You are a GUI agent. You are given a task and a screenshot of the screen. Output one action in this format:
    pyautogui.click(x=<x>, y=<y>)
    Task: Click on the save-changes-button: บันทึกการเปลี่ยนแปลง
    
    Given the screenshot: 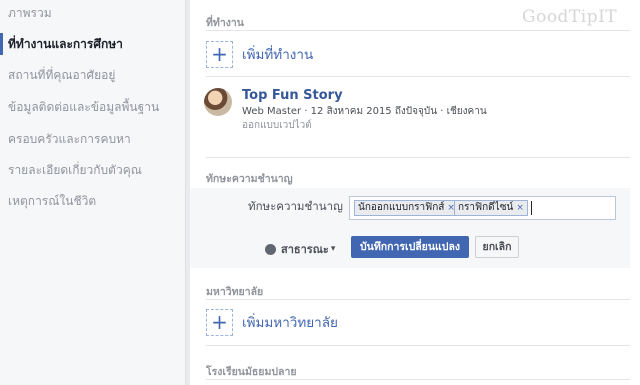 What is the action you would take?
    pyautogui.click(x=410, y=247)
    